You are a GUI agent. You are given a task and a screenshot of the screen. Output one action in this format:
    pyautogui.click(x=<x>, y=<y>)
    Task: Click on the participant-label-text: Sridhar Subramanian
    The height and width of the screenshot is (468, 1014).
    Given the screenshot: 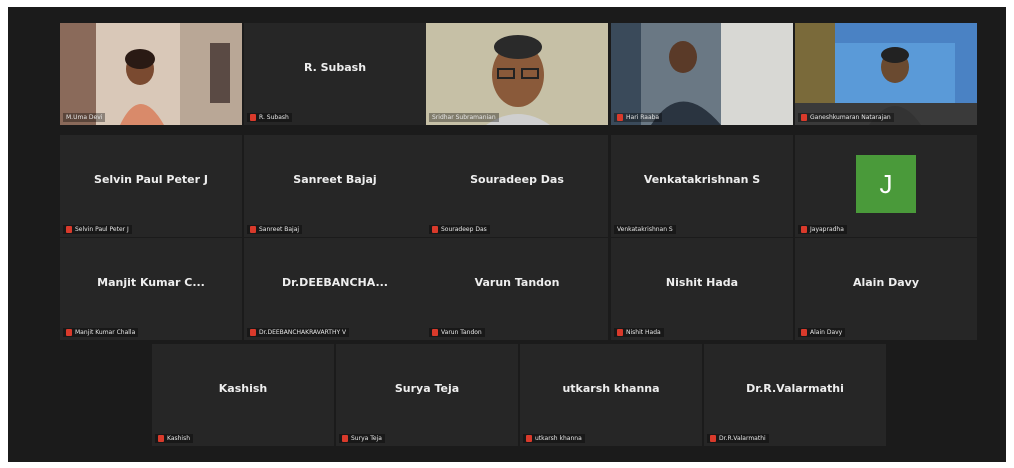 What is the action you would take?
    pyautogui.click(x=464, y=117)
    